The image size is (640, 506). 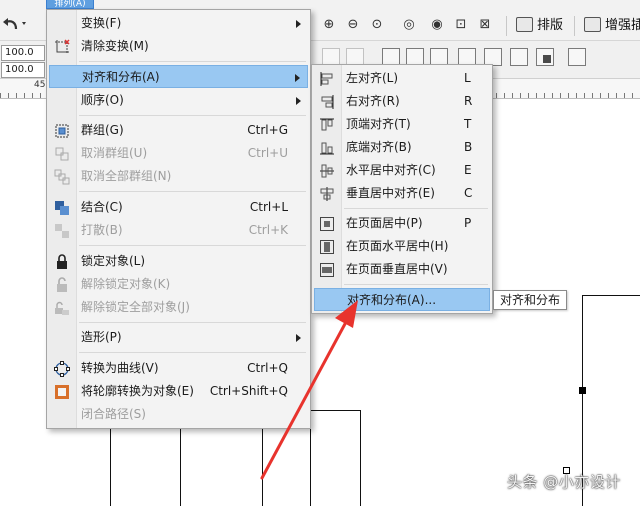 What do you see at coordinates (524, 24) in the screenshot?
I see `arrange-icon` at bounding box center [524, 24].